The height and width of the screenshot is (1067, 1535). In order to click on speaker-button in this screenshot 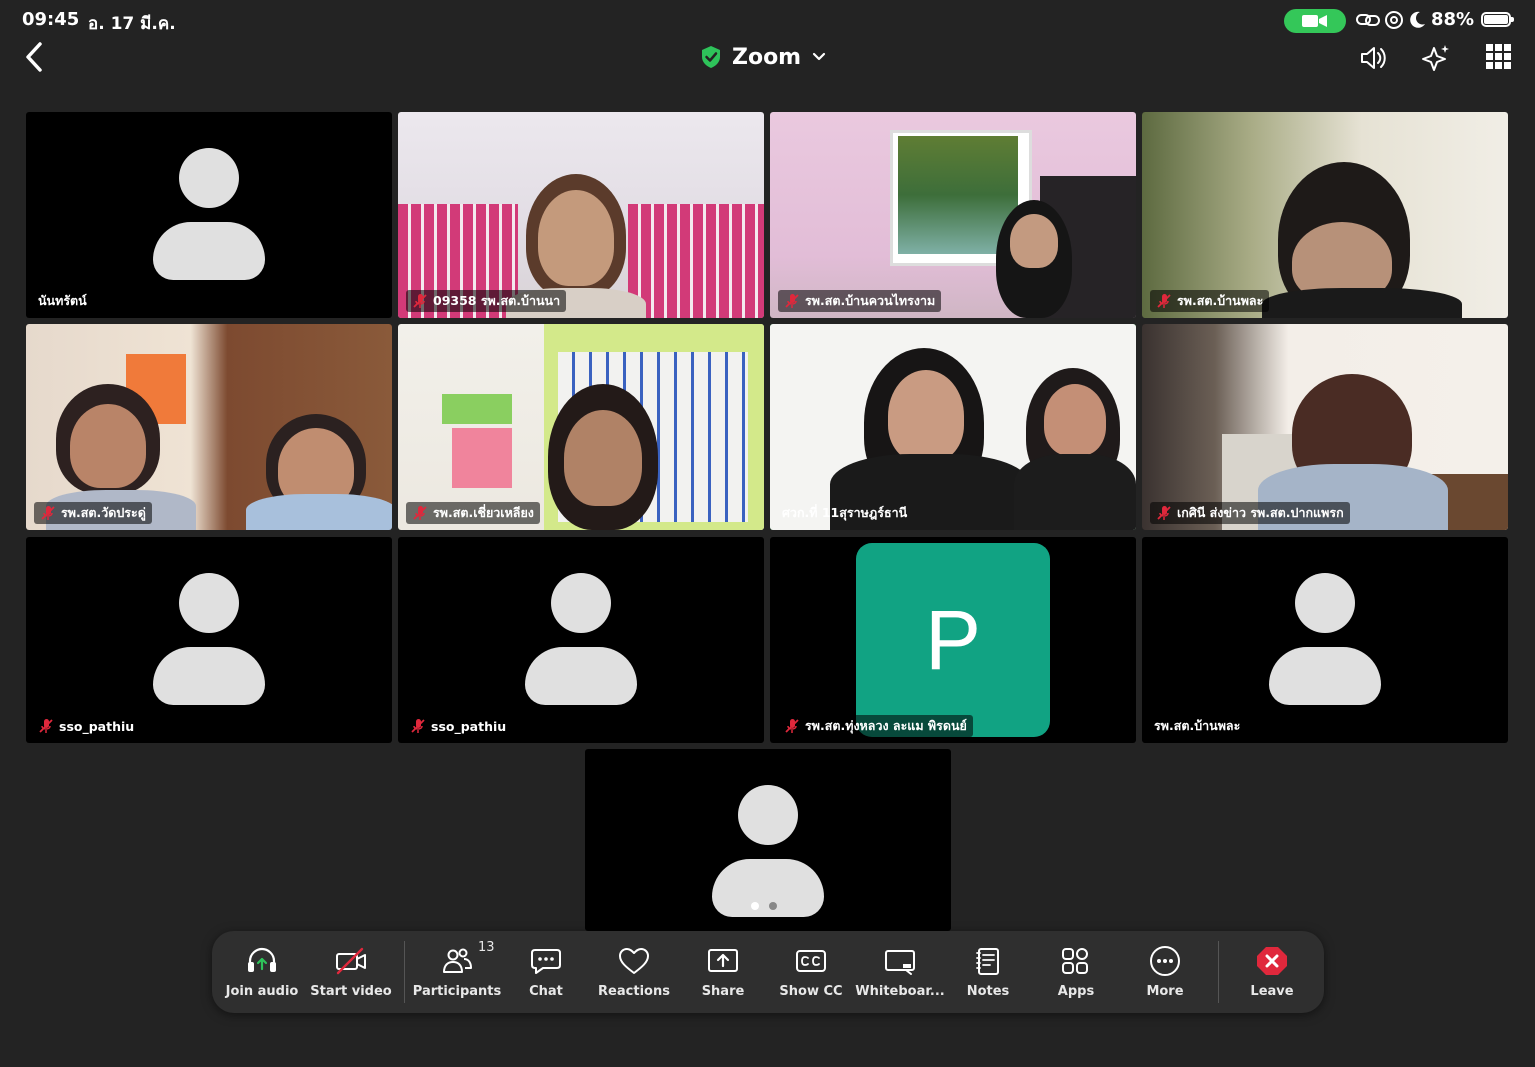, I will do `click(1374, 58)`.